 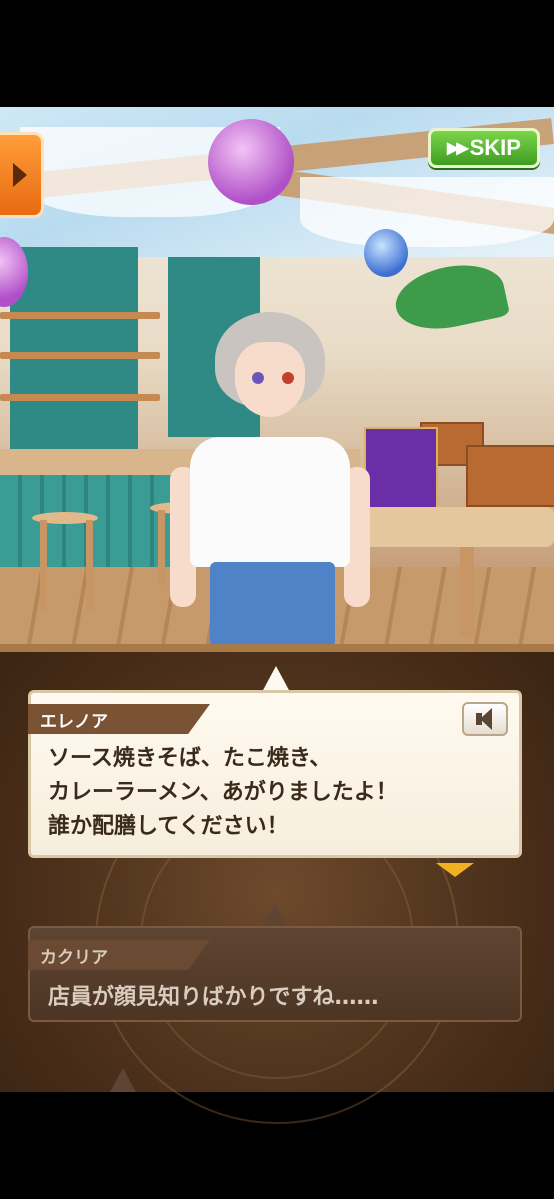 What do you see at coordinates (427, 212) in the screenshot?
I see `ceiling-cloth` at bounding box center [427, 212].